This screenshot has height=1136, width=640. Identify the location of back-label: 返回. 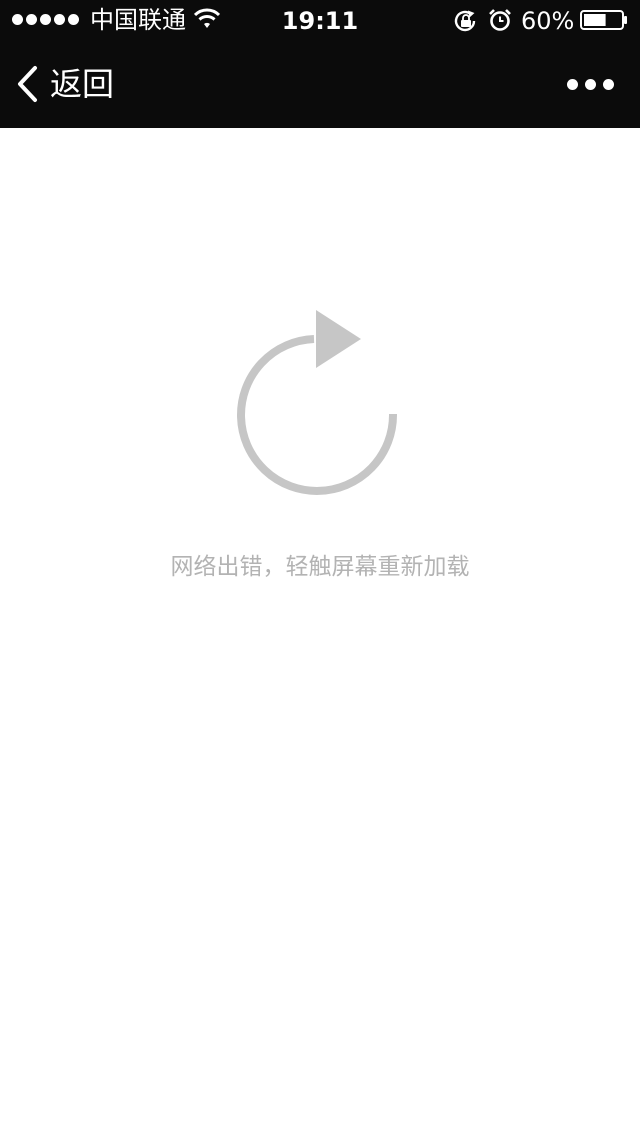
(82, 84).